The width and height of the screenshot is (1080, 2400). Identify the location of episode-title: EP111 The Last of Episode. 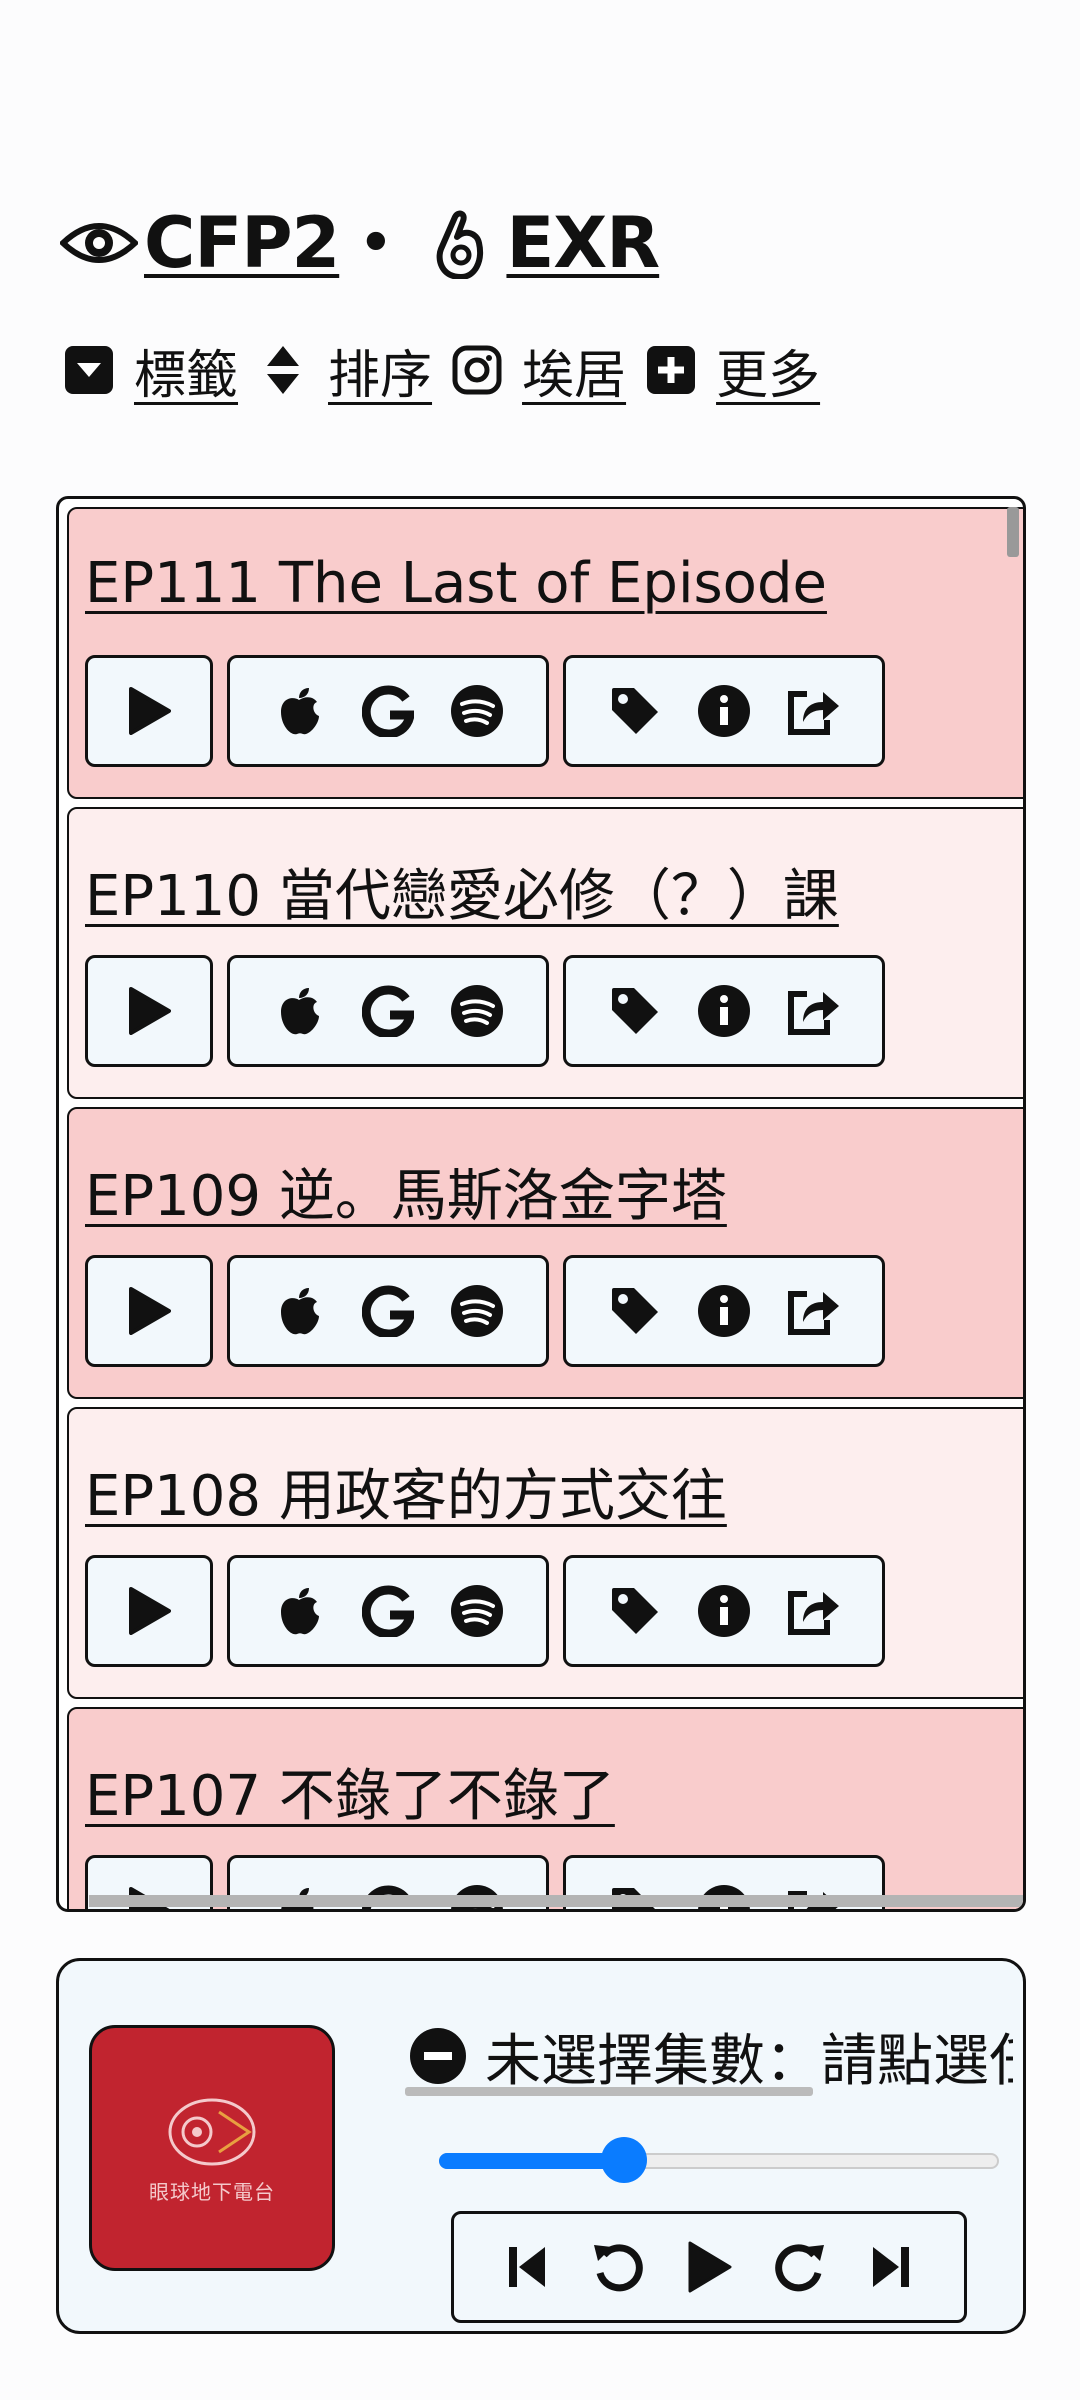
(456, 583).